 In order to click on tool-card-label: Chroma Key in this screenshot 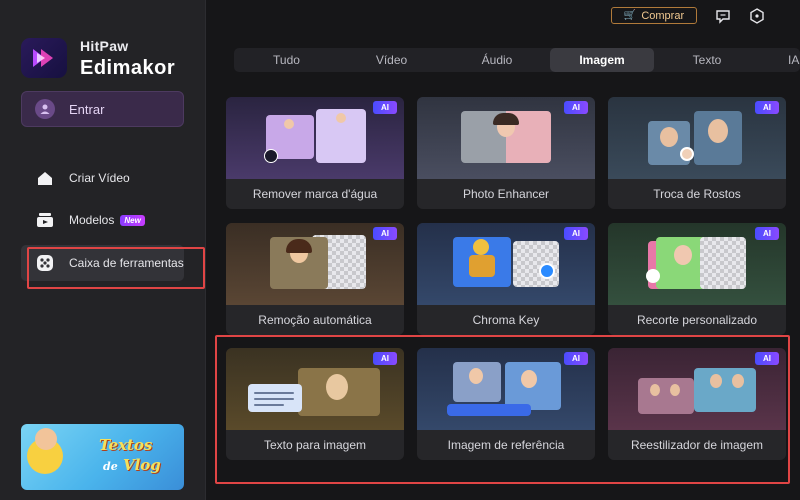, I will do `click(506, 320)`.